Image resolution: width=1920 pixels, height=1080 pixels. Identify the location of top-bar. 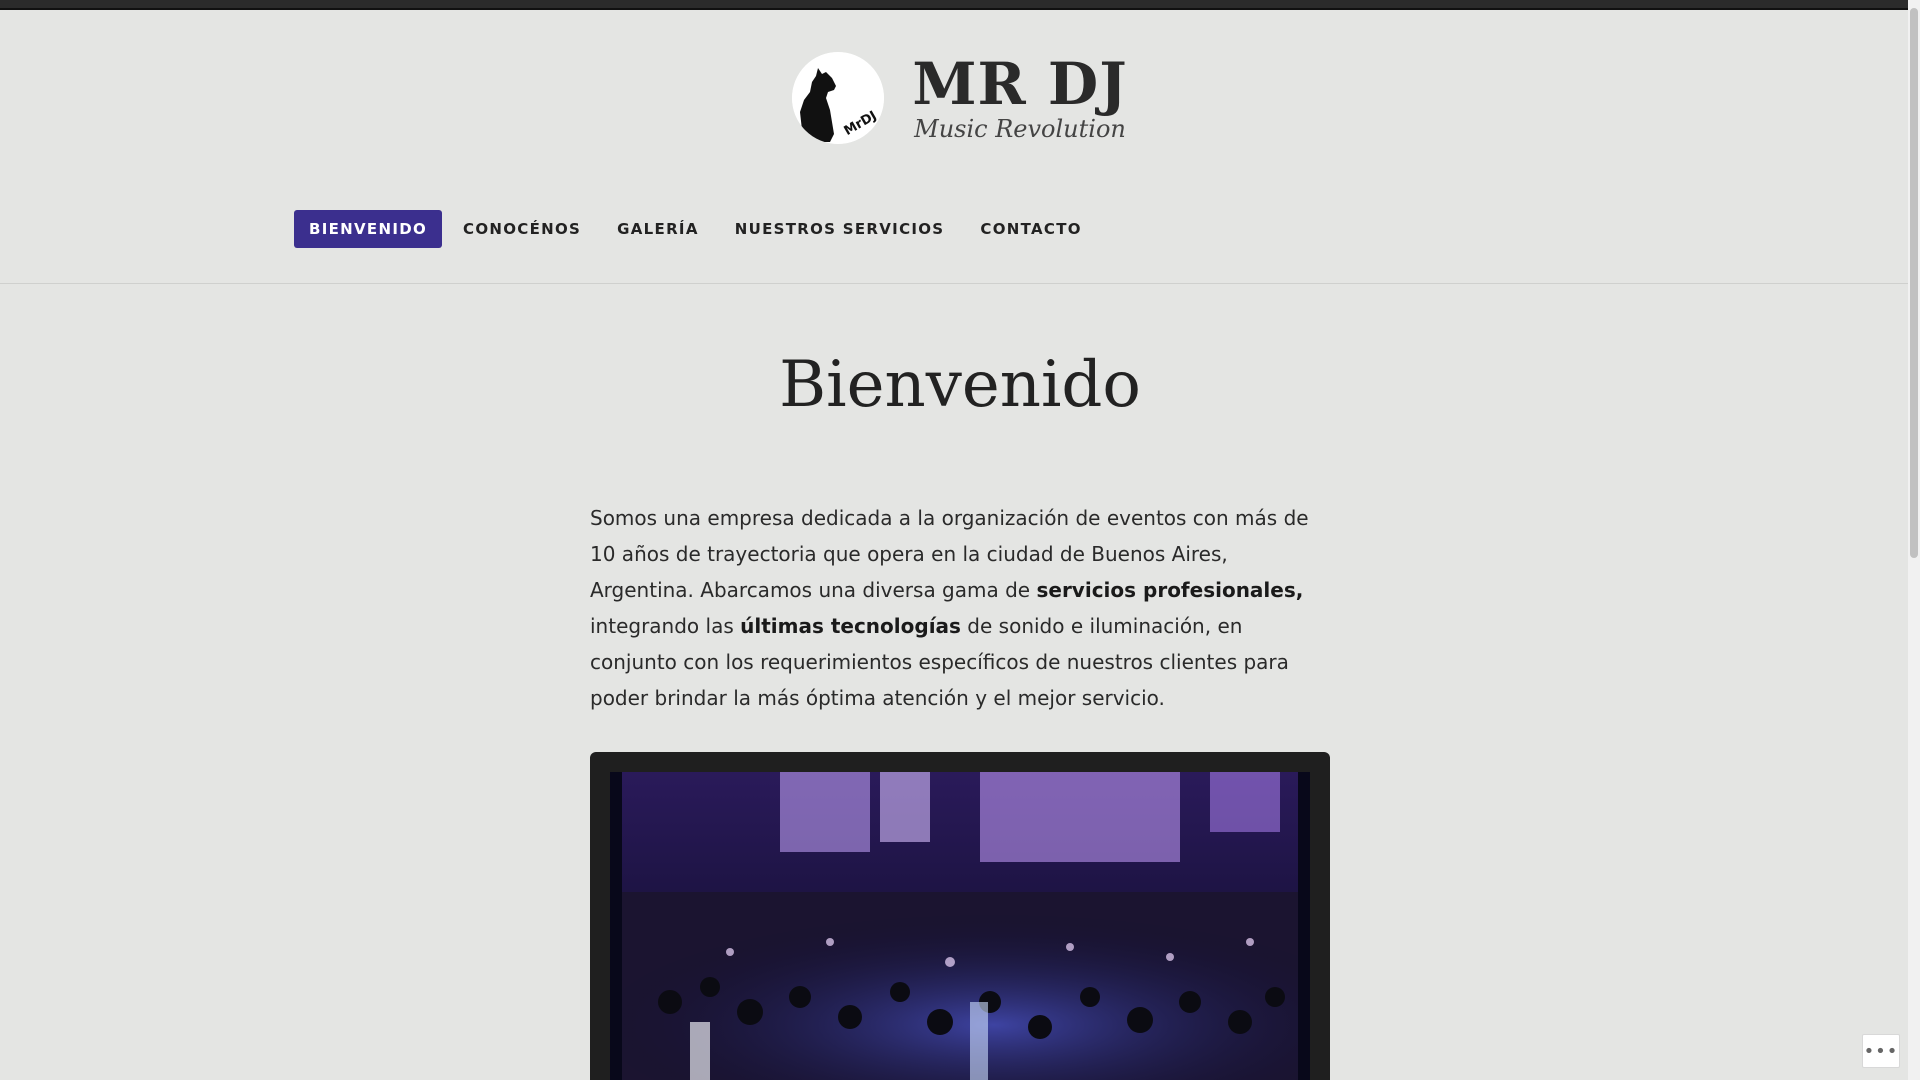
(960, 5).